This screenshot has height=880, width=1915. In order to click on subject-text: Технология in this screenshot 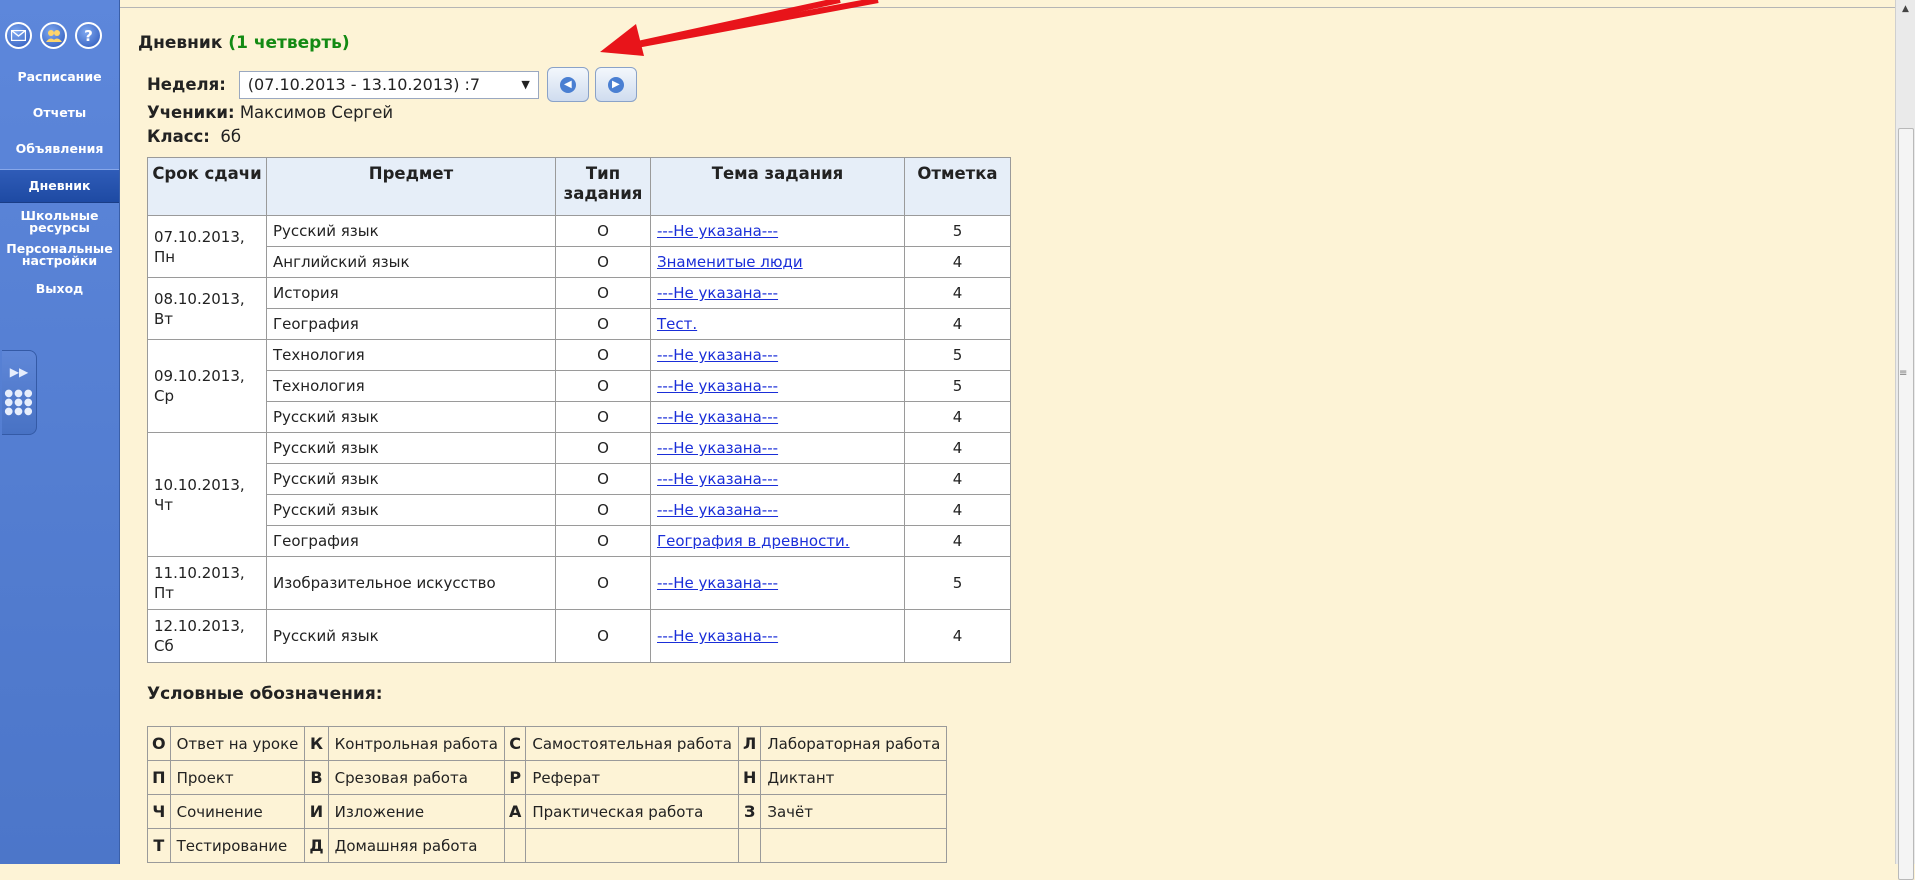, I will do `click(319, 355)`.